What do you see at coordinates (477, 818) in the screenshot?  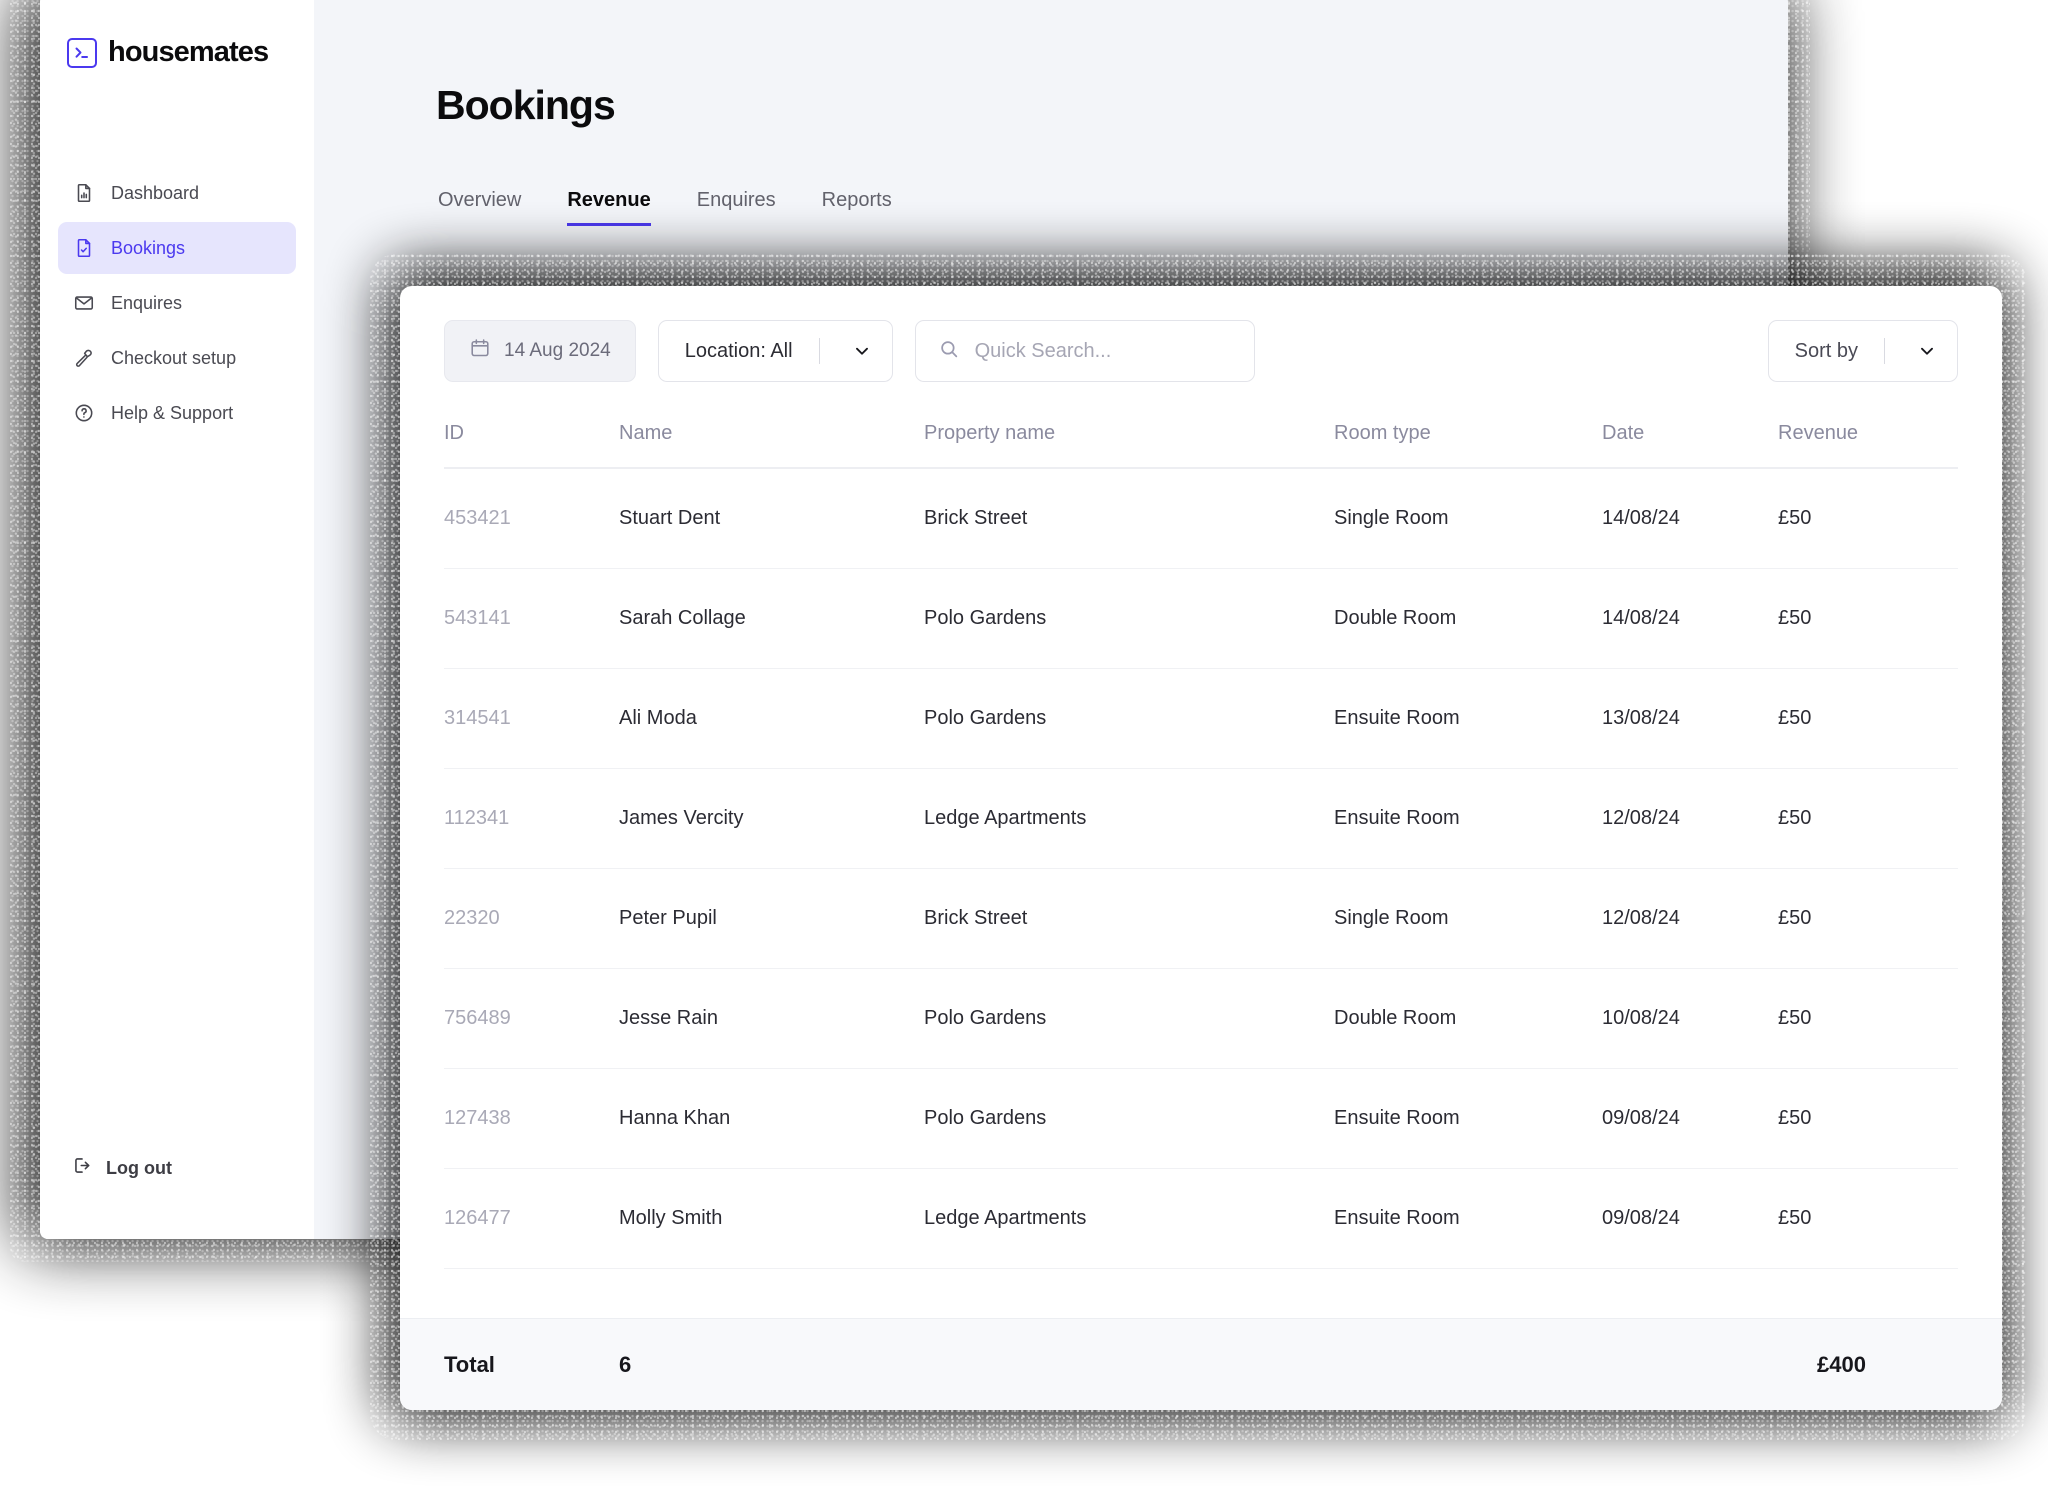 I see `cell-id: 112341` at bounding box center [477, 818].